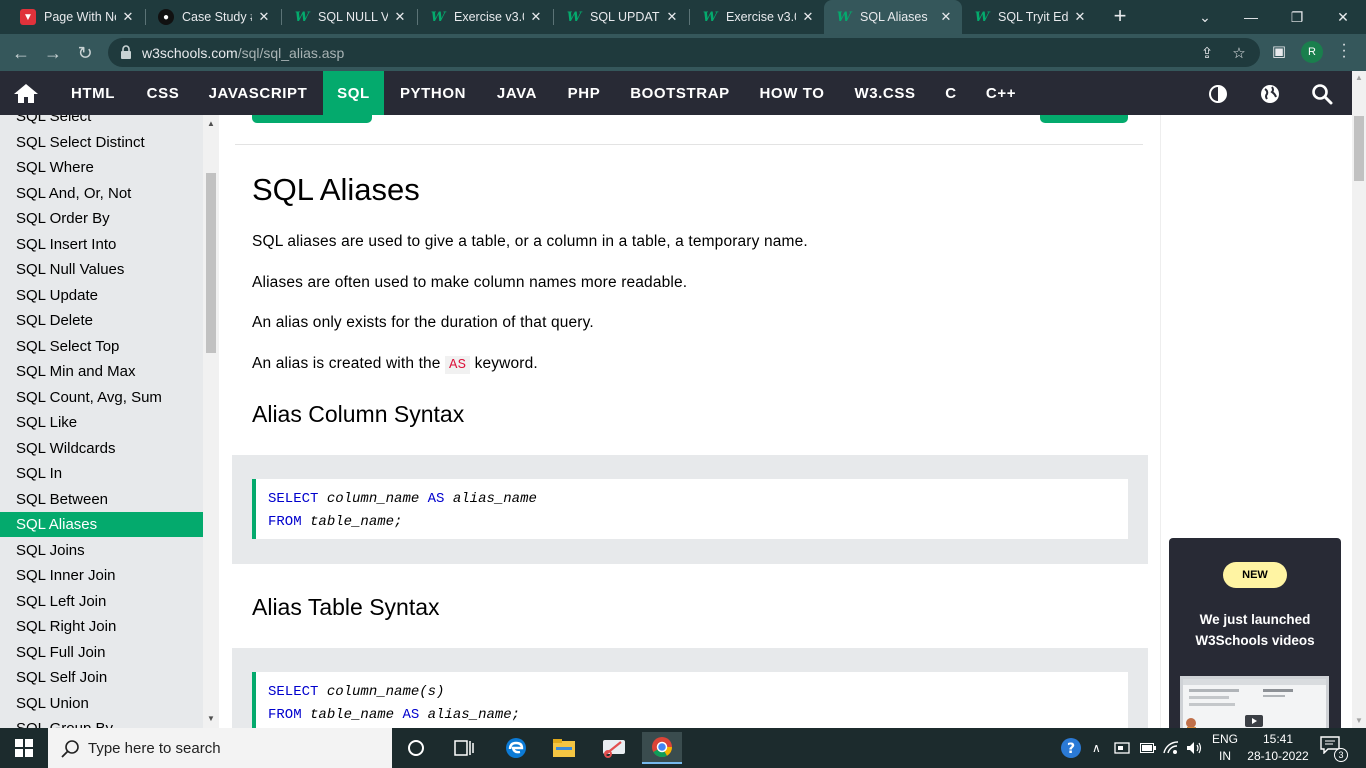  What do you see at coordinates (584, 93) in the screenshot?
I see `nav-php: PHP` at bounding box center [584, 93].